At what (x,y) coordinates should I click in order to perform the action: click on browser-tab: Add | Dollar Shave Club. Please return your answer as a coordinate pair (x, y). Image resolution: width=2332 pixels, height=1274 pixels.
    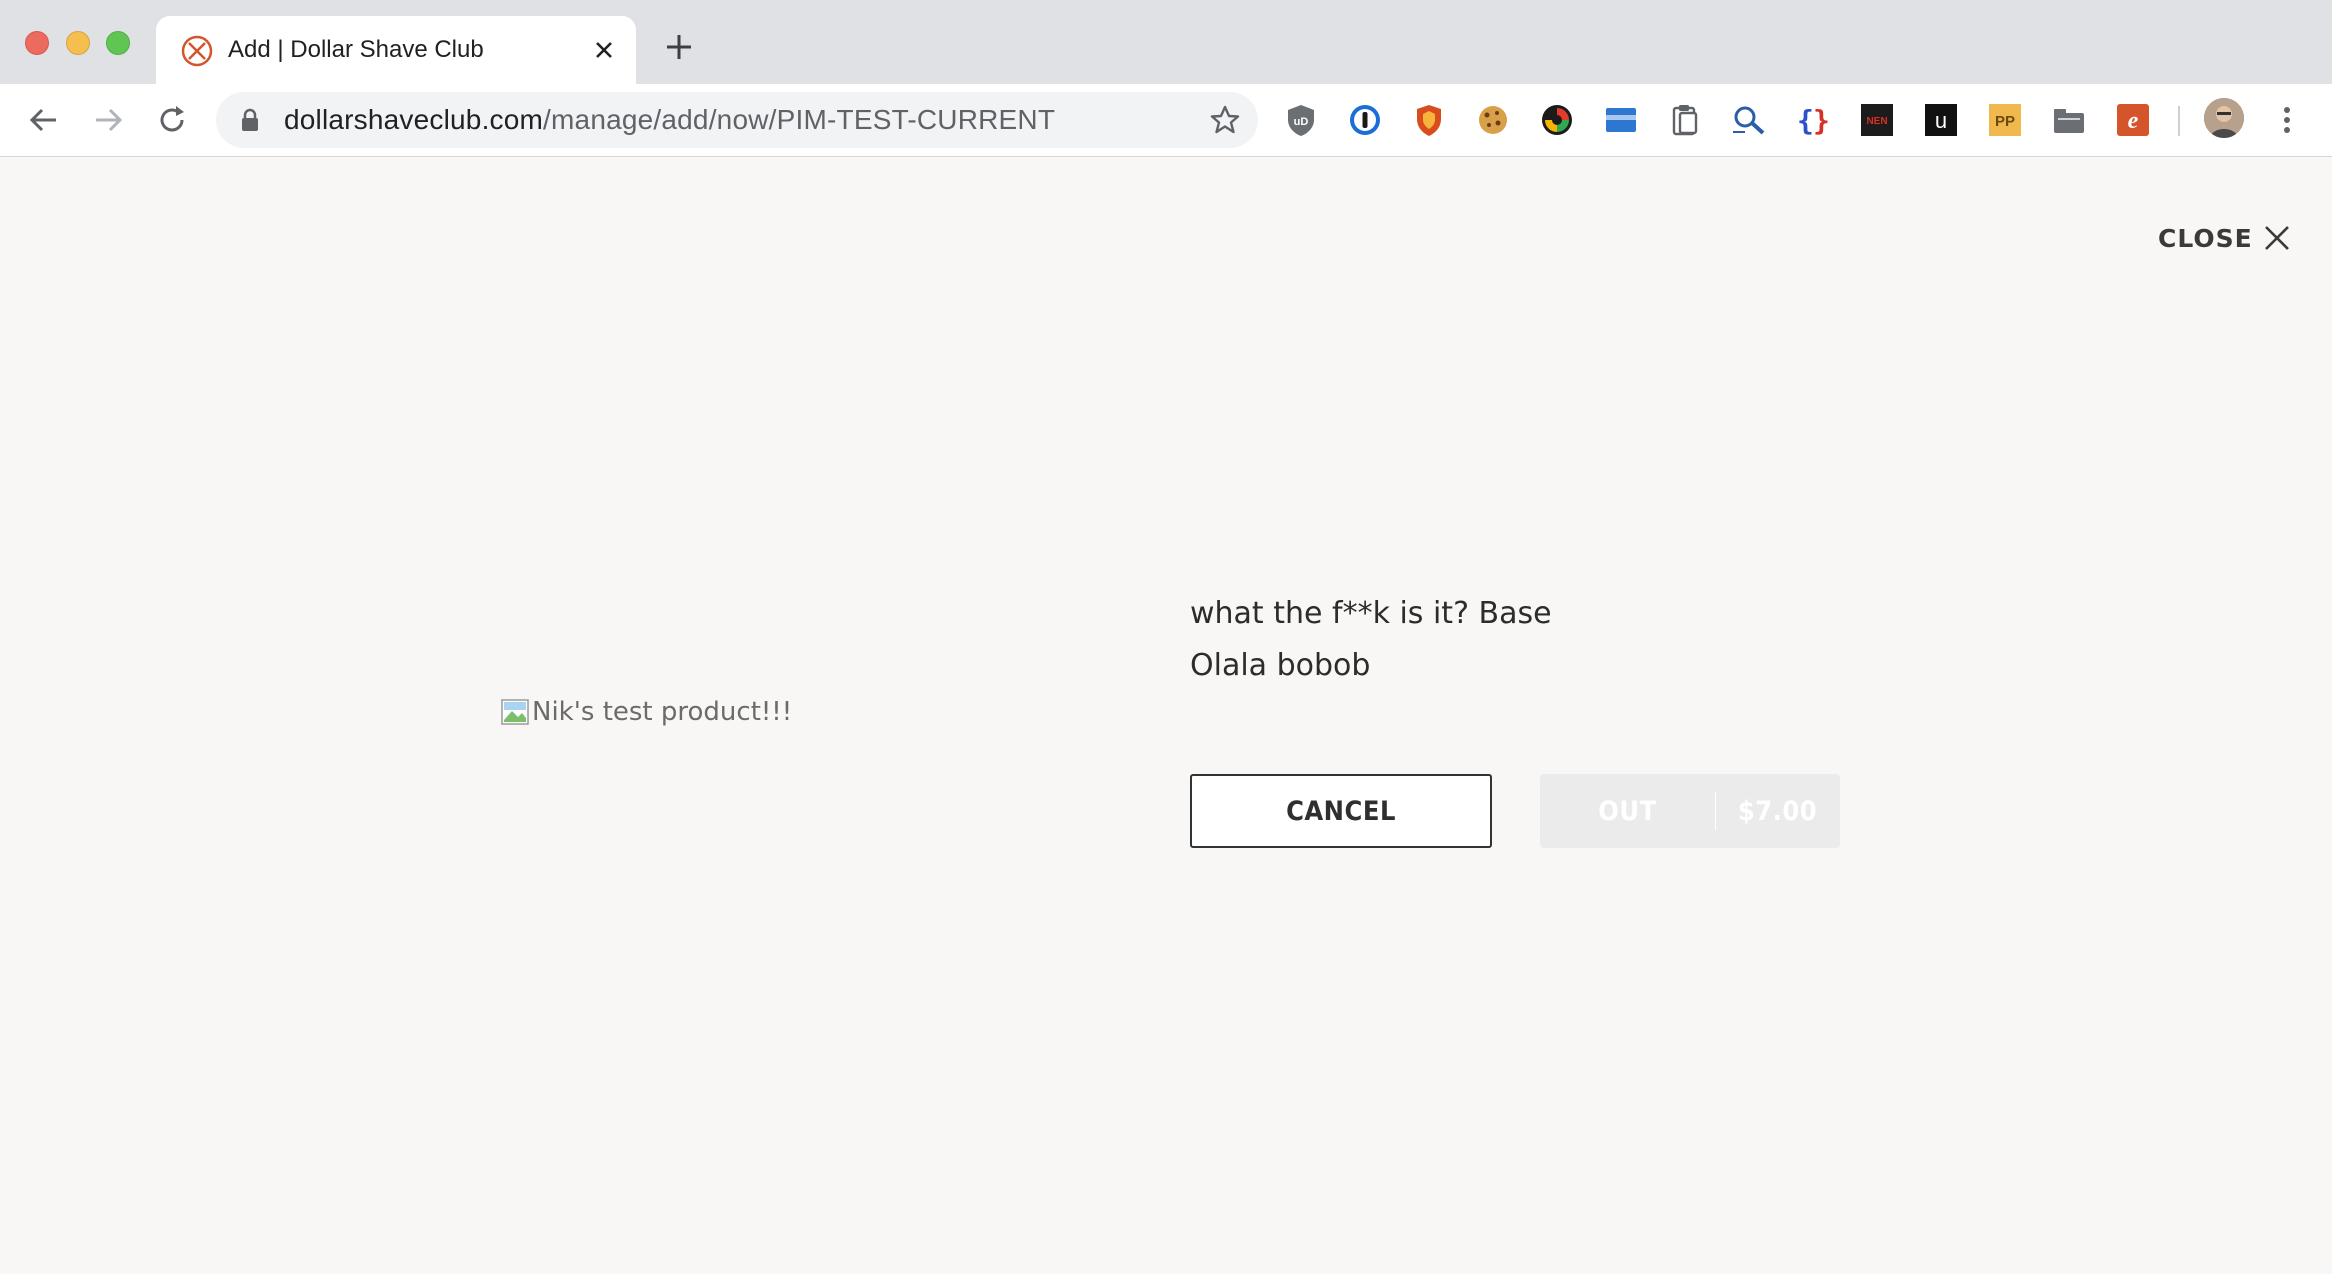
    Looking at the image, I should click on (396, 50).